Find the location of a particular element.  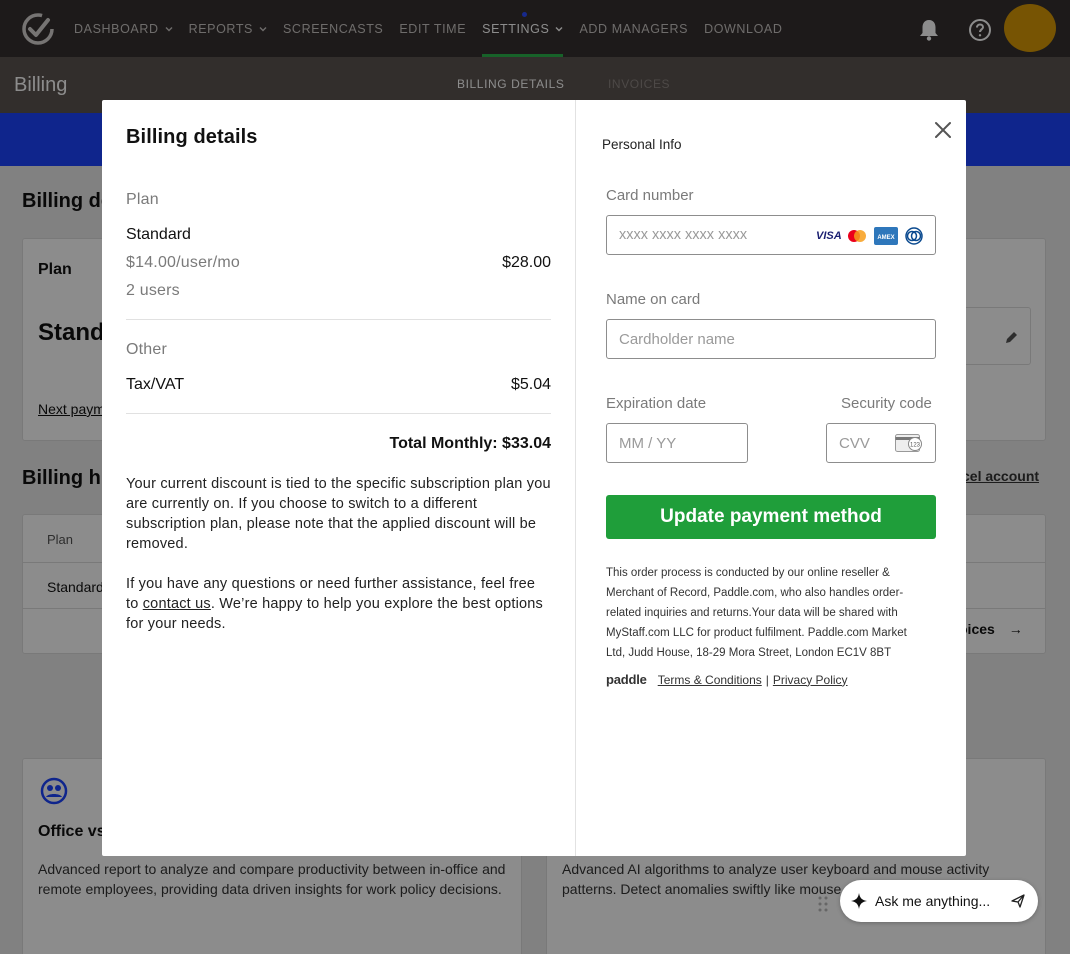

send-icon is located at coordinates (1018, 901).